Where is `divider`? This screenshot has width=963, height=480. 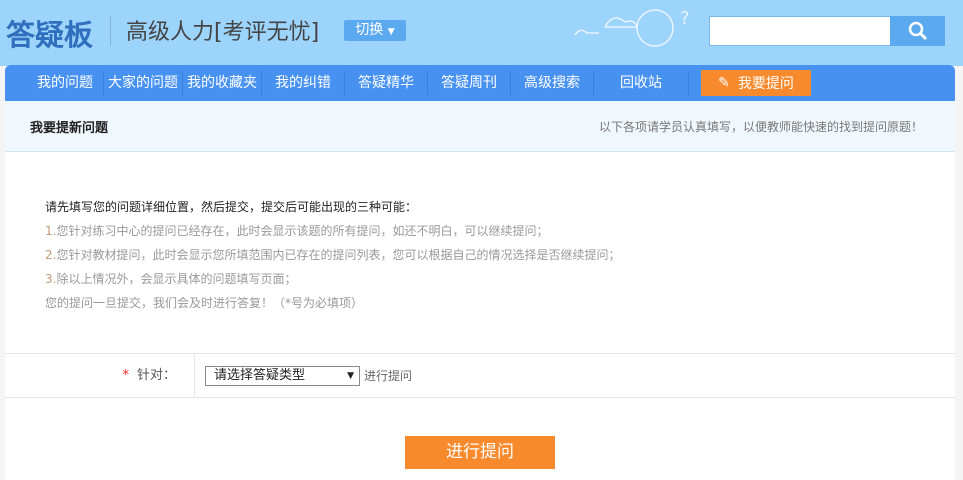
divider is located at coordinates (110, 31).